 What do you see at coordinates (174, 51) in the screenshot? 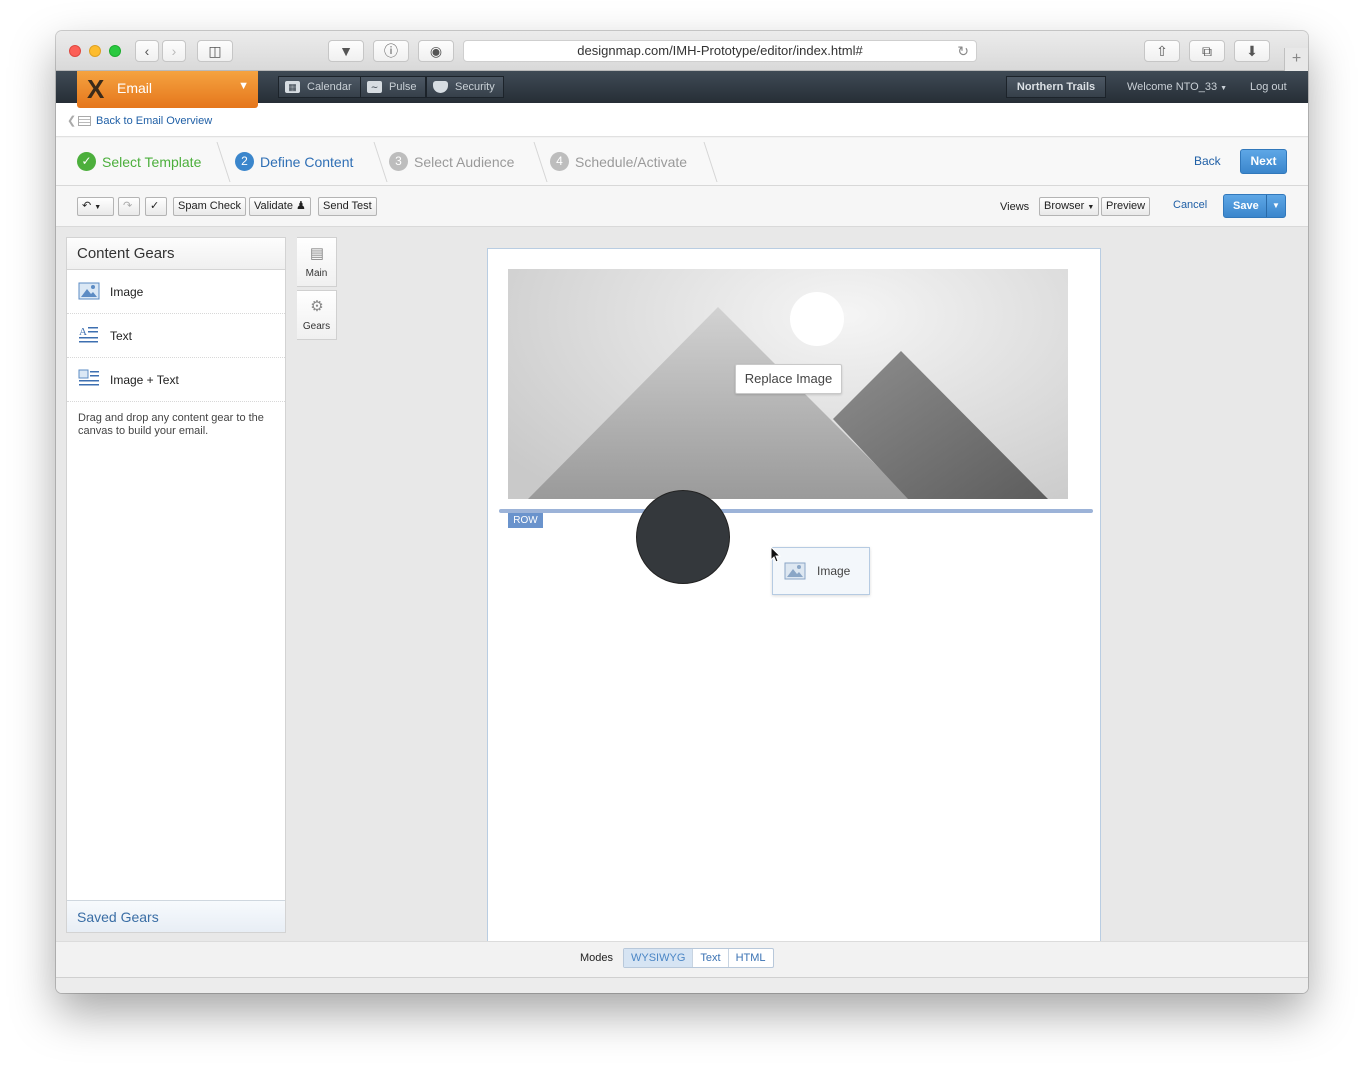
I see `forward-arrow-icon: ›` at bounding box center [174, 51].